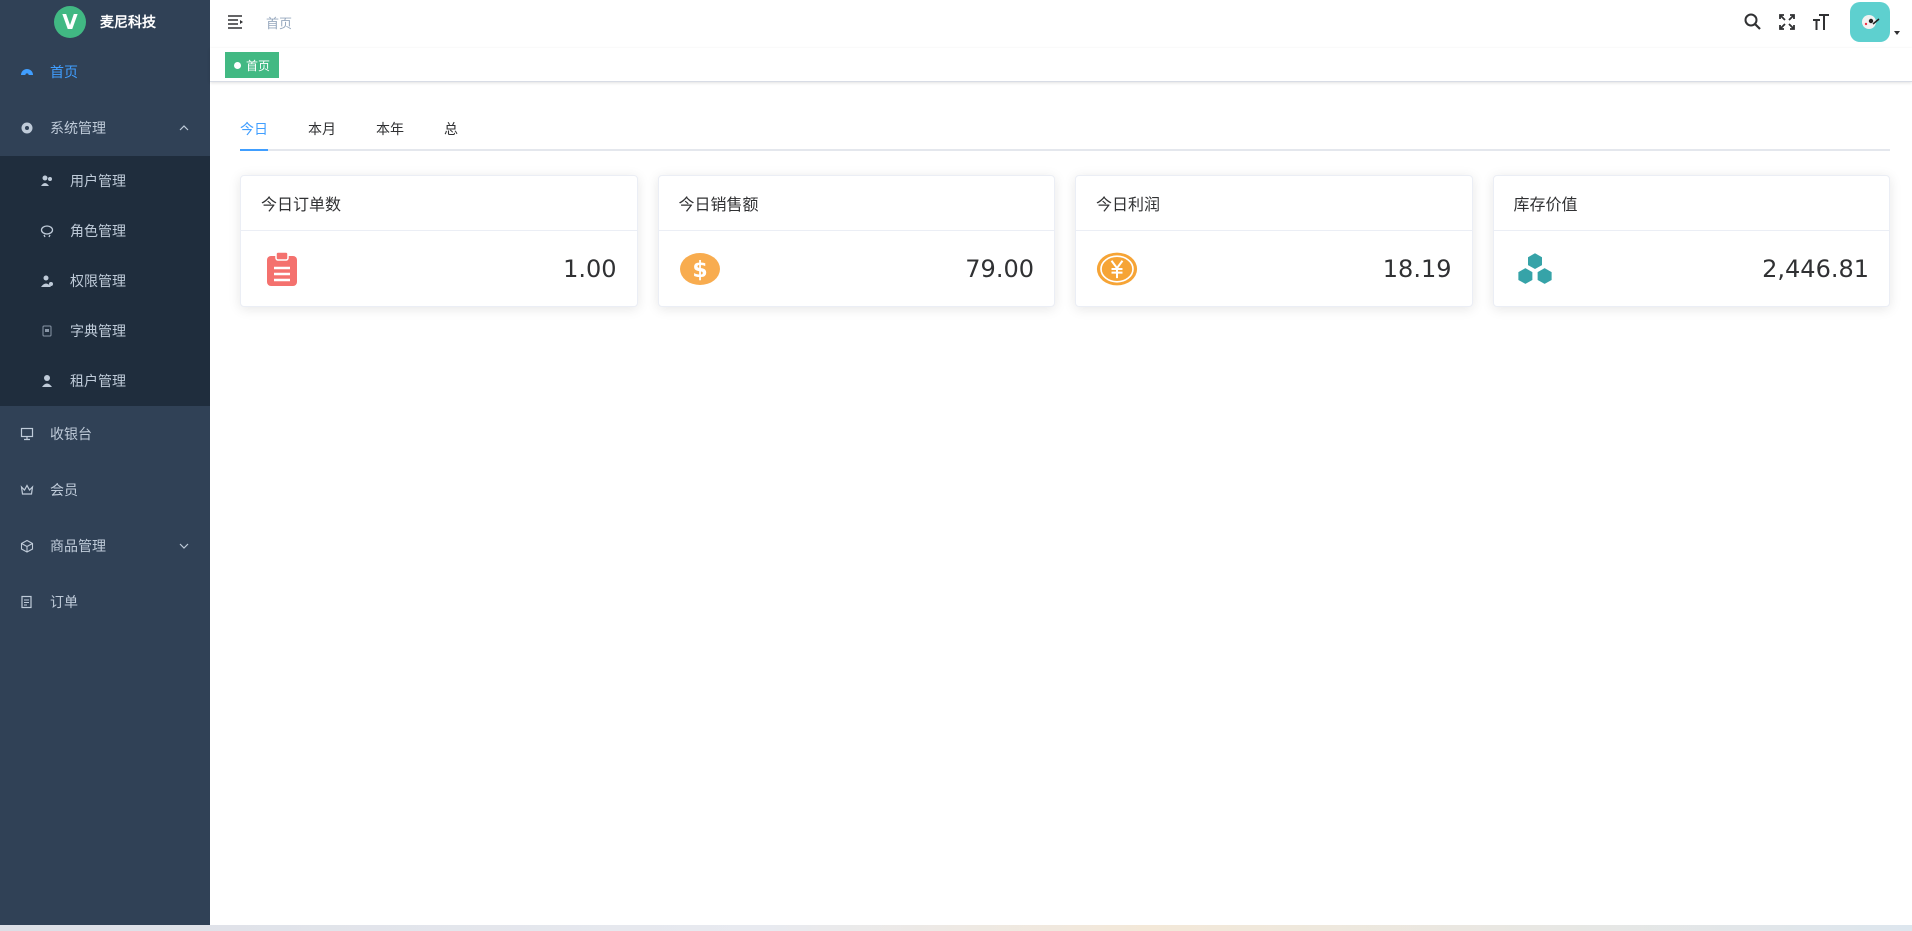 The width and height of the screenshot is (1912, 931). I want to click on clipboard-icon, so click(282, 269).